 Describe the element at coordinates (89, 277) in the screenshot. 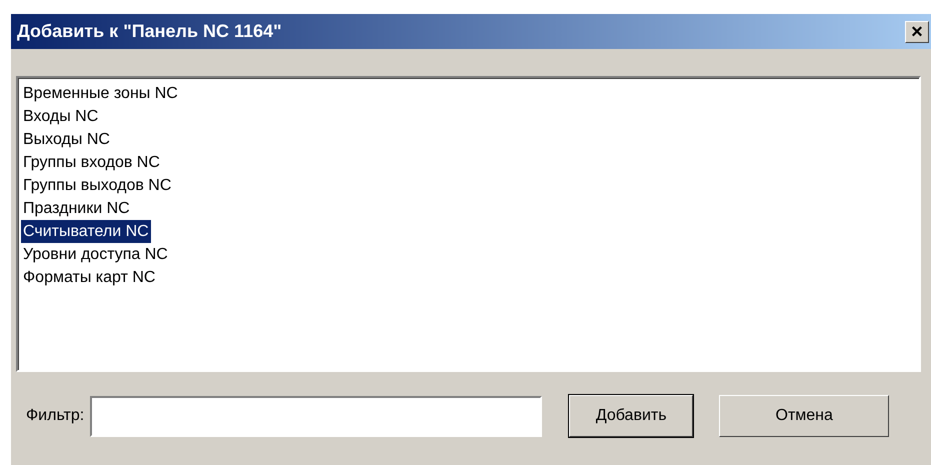

I see `list-item: Форматы карт NC` at that location.